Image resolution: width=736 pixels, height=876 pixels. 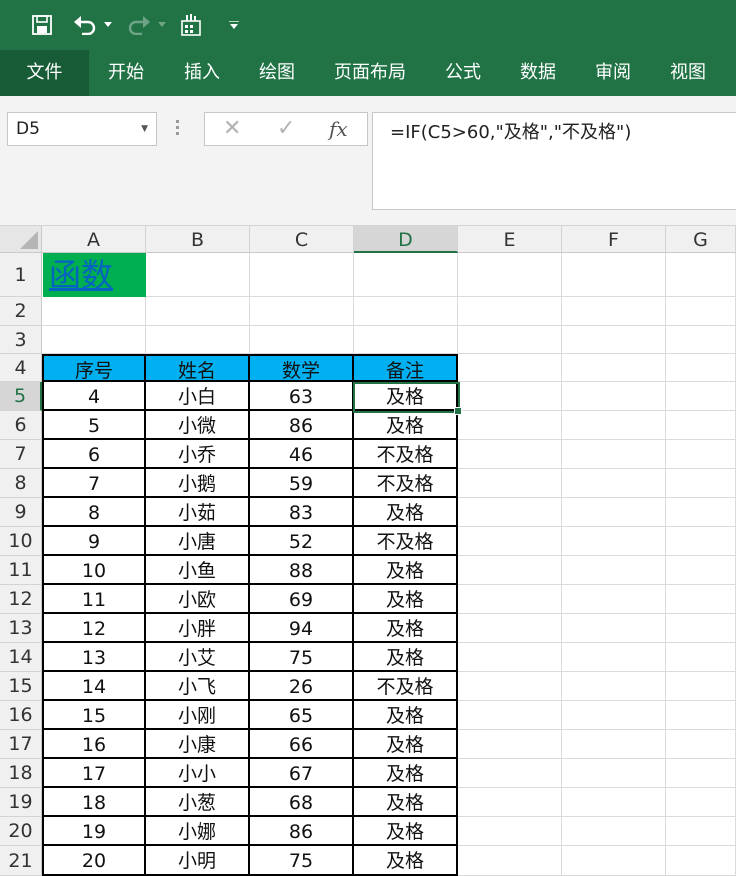 I want to click on row-header-3: 3, so click(x=21, y=340).